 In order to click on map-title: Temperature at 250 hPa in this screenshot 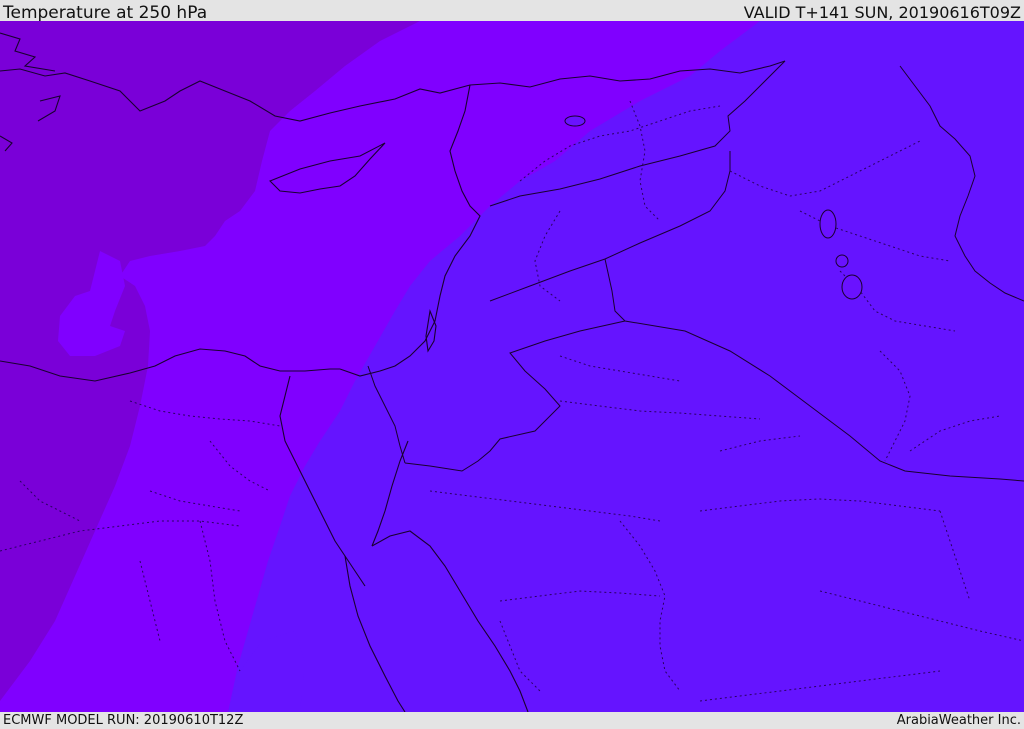, I will do `click(105, 13)`.